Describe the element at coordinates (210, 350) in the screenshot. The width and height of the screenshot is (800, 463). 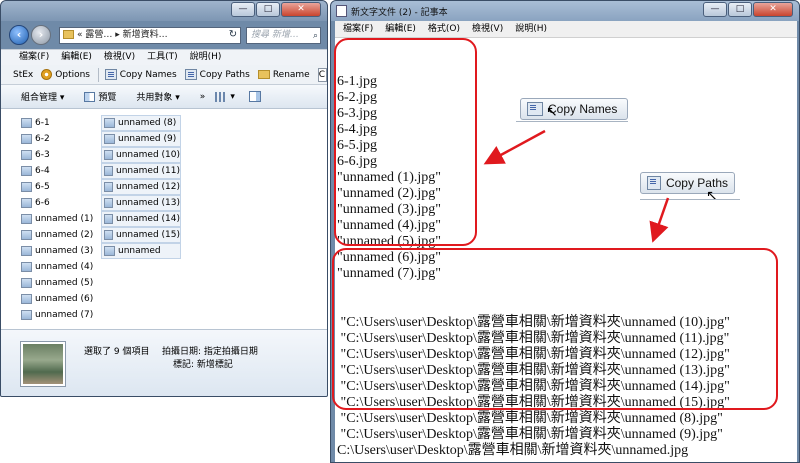
I see `date-taken-field: 拍攝日期: 指定拍攝日期` at that location.